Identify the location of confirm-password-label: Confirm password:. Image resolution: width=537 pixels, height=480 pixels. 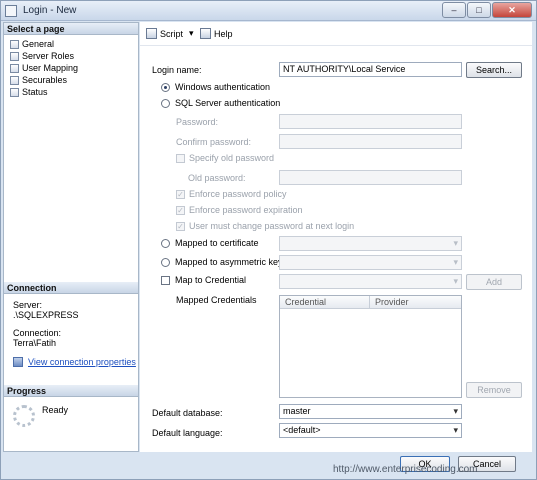
(214, 142).